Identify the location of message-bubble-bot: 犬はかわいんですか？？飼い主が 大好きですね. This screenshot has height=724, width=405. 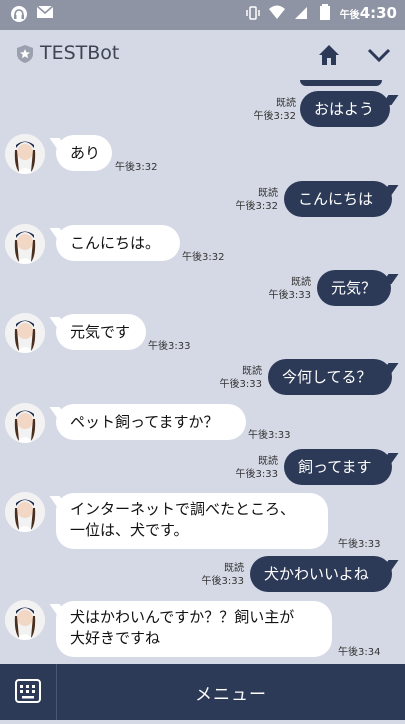
(194, 629).